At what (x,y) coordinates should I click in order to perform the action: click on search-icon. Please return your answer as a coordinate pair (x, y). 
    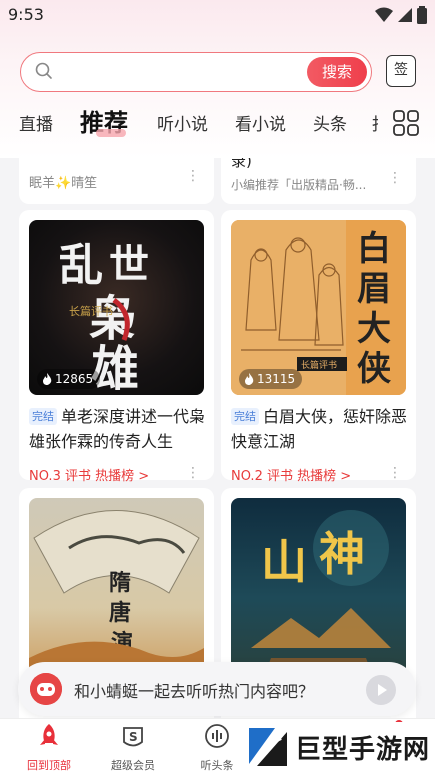
    Looking at the image, I should click on (43, 70).